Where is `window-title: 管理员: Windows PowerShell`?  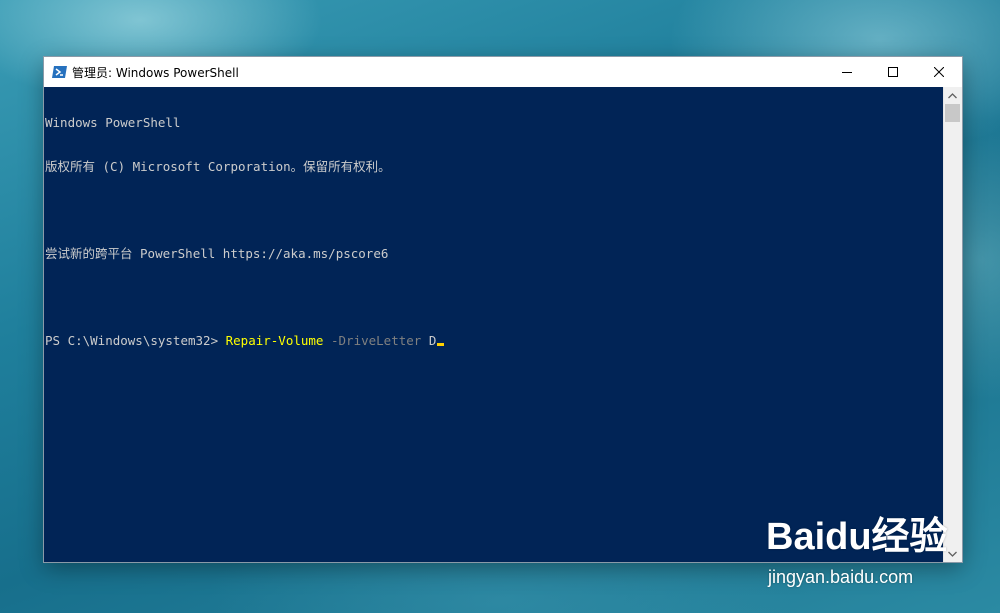 window-title: 管理员: Windows PowerShell is located at coordinates (155, 72).